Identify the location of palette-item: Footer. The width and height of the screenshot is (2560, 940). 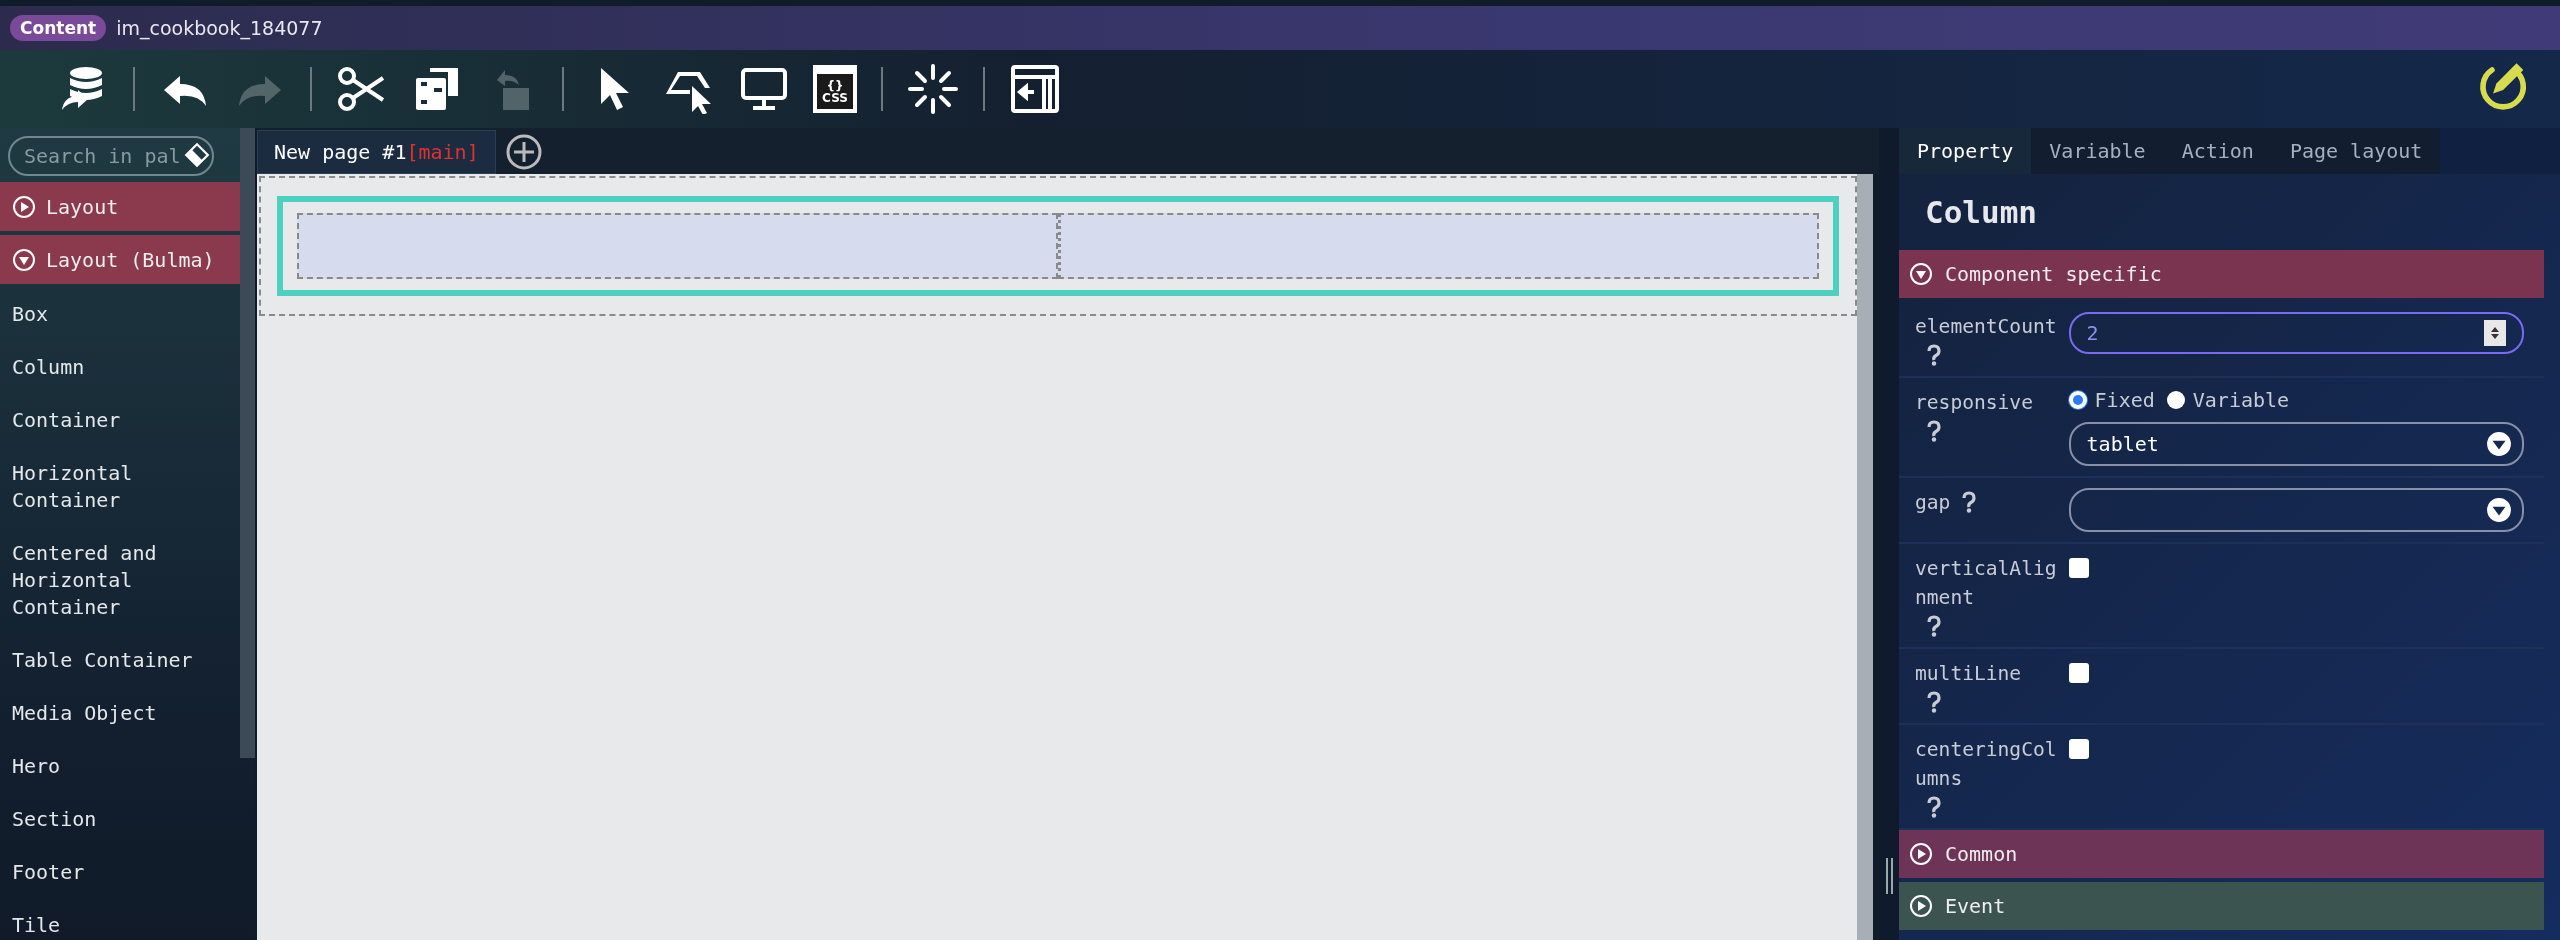
(112, 872).